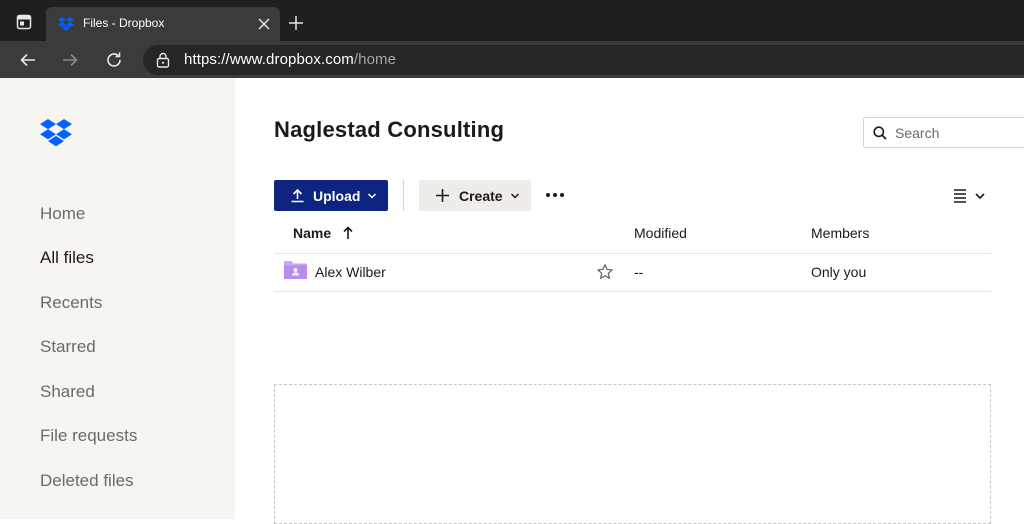 Image resolution: width=1024 pixels, height=524 pixels. I want to click on dropbox-logo-icon, so click(56, 133).